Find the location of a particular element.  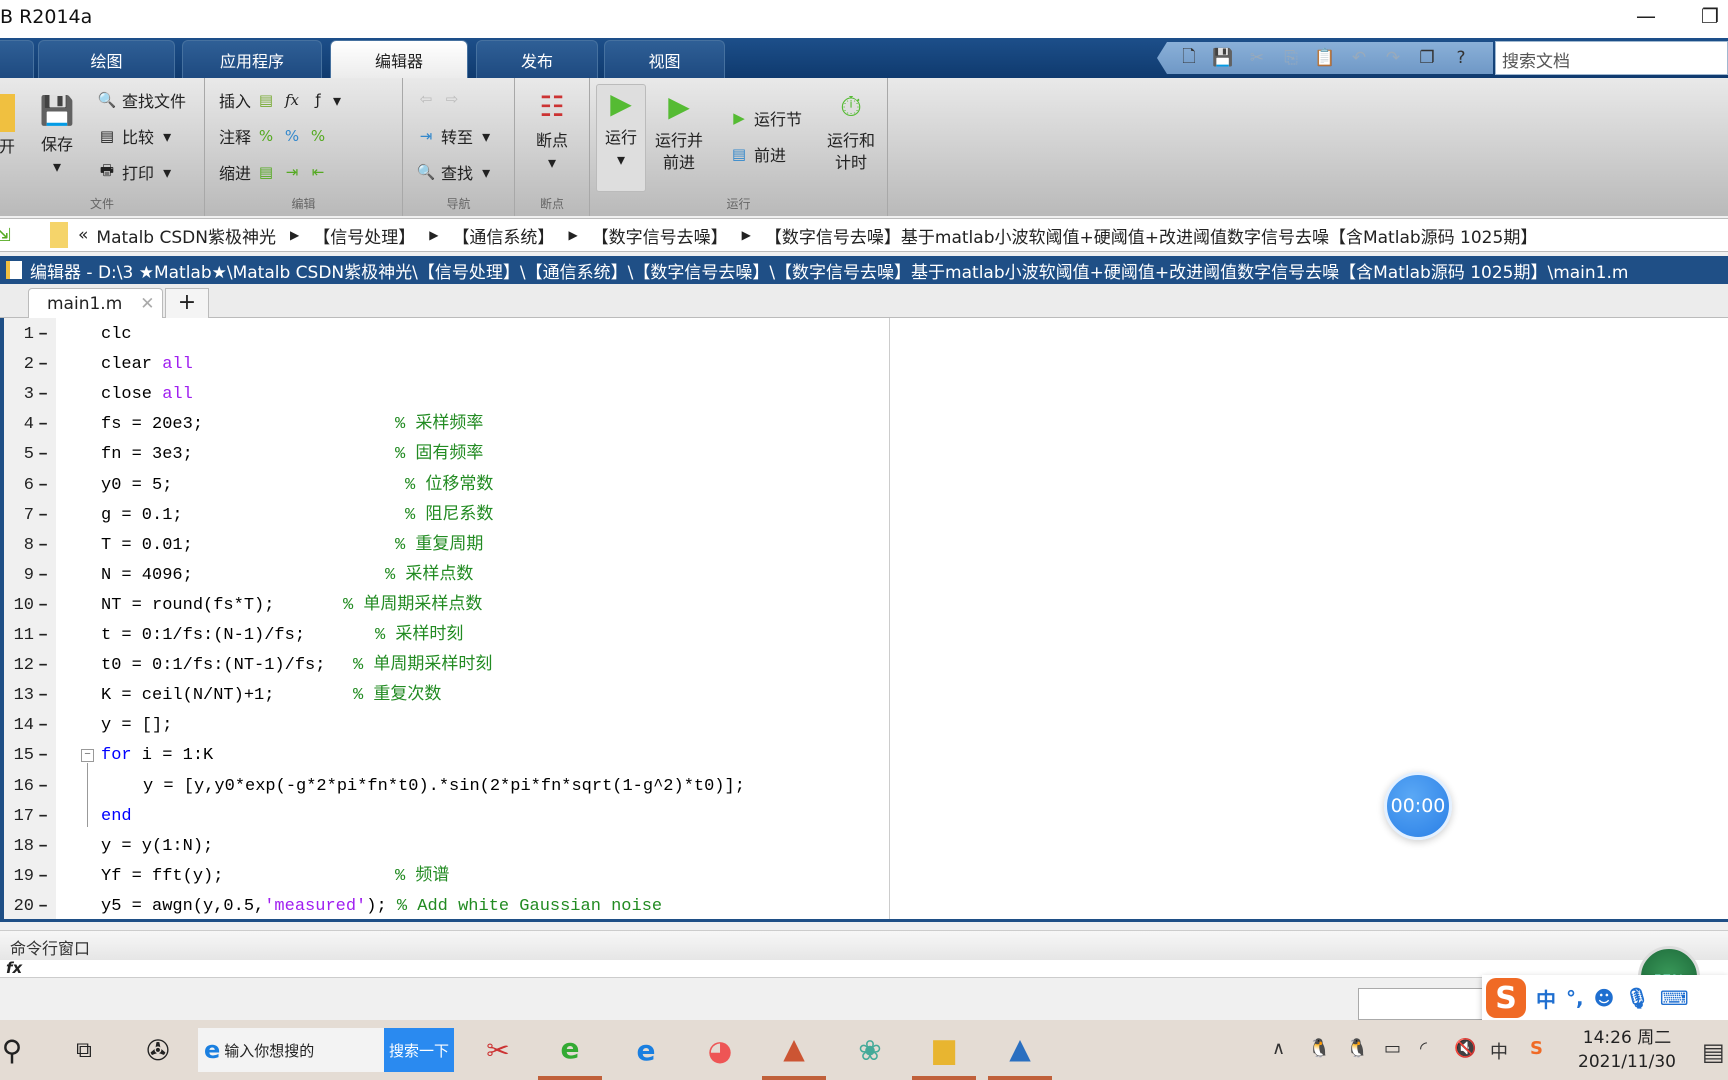

code-text: t0 = 0:1/fs:(NT-1)/fs; is located at coordinates (213, 666).